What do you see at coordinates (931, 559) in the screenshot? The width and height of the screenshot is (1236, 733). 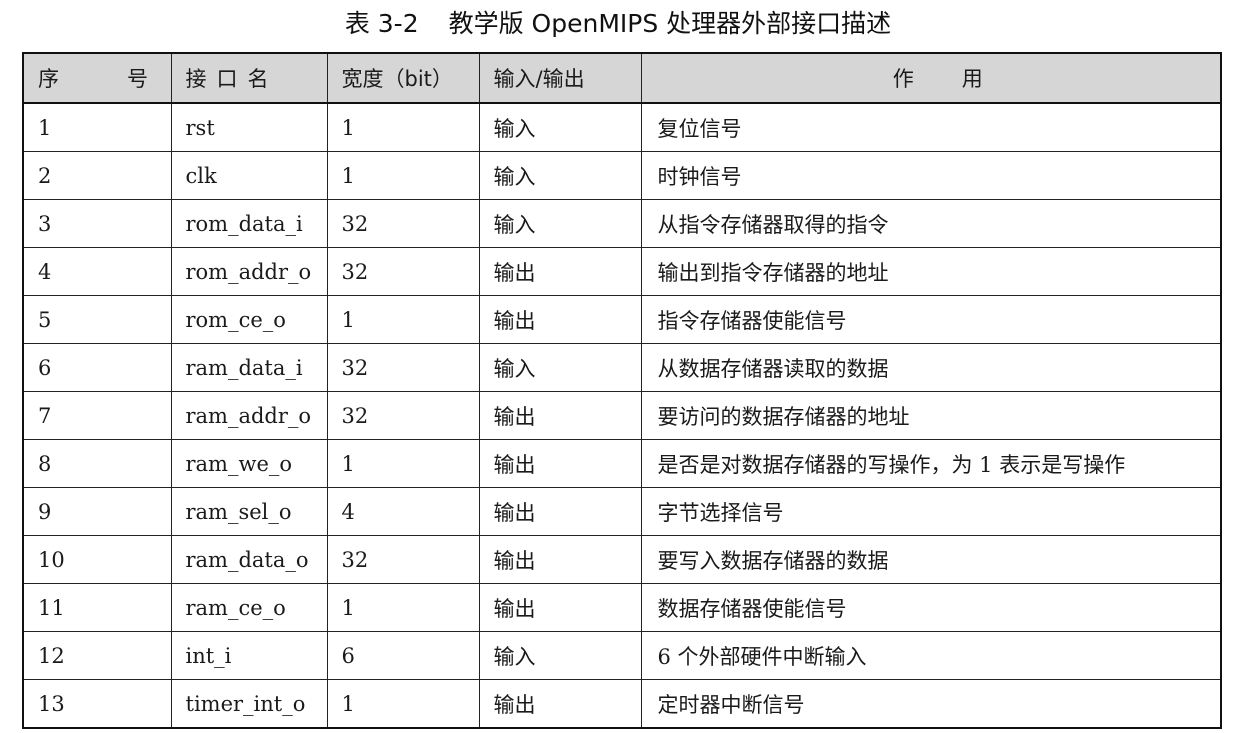 I see `cell-description: 要写入数据存储器的数据` at bounding box center [931, 559].